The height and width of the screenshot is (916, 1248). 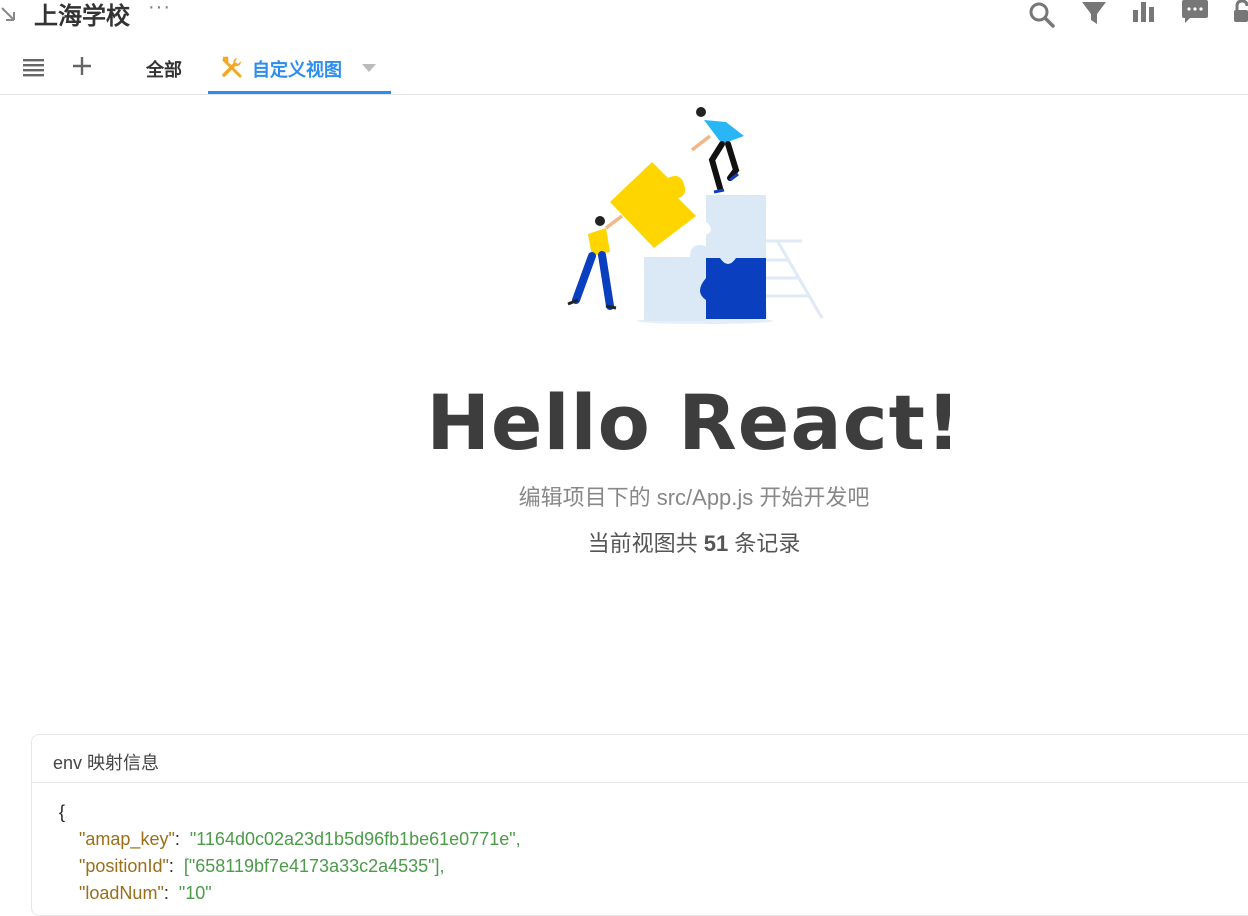 I want to click on menu-icon, so click(x=34, y=68).